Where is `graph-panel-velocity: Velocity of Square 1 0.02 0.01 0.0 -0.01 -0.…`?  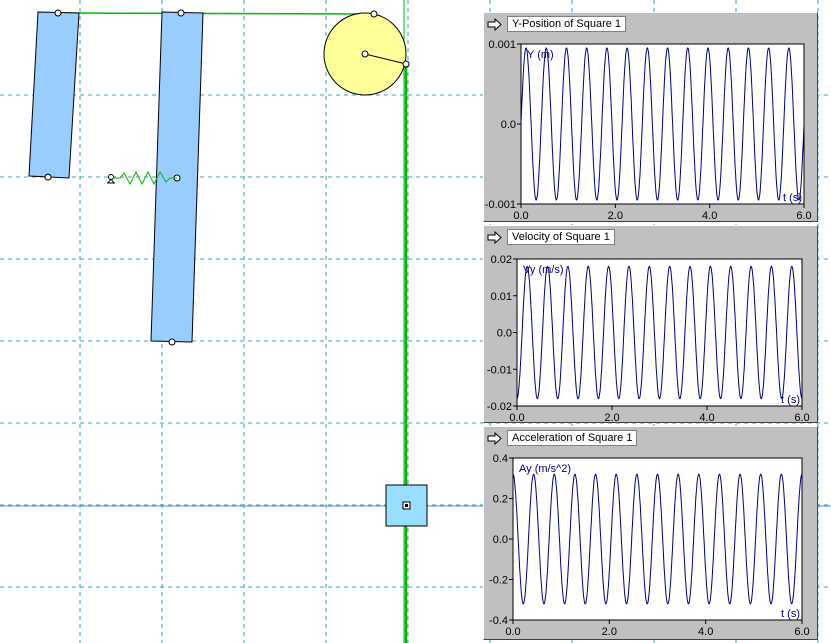 graph-panel-velocity: Velocity of Square 1 0.02 0.01 0.0 -0.01 -0.… is located at coordinates (651, 324).